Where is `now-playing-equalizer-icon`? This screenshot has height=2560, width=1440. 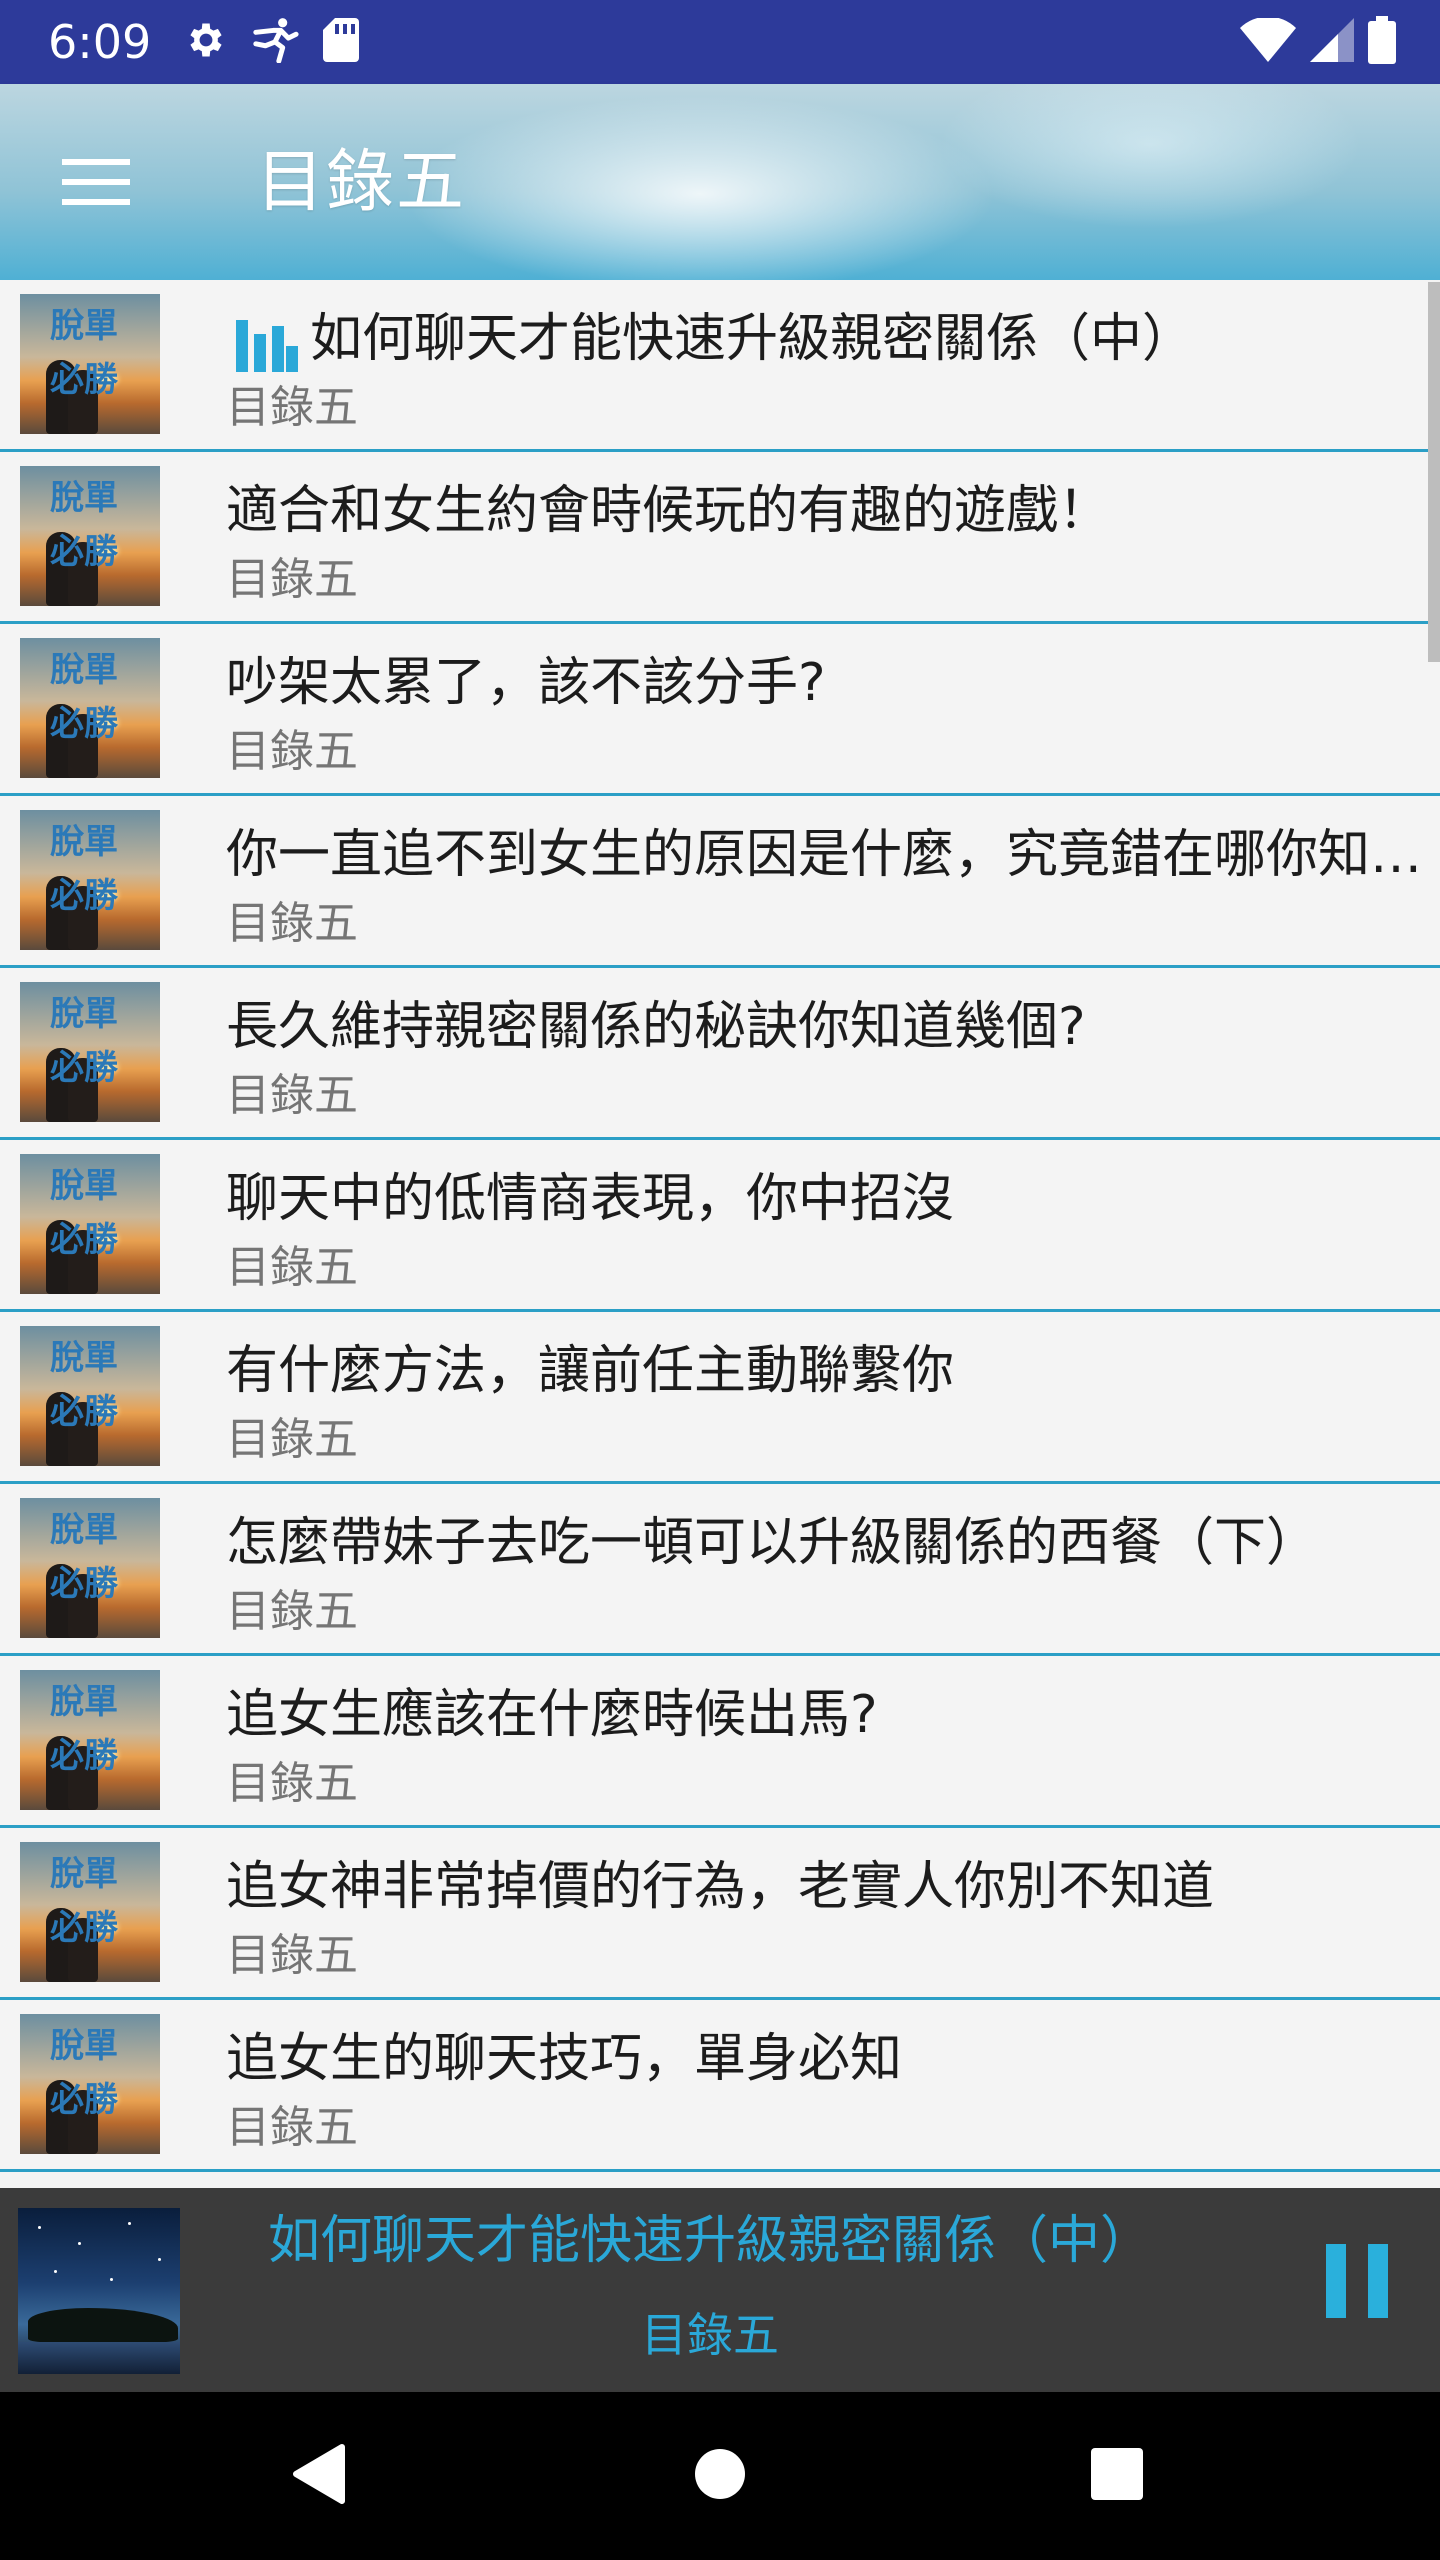
now-playing-equalizer-icon is located at coordinates (267, 344).